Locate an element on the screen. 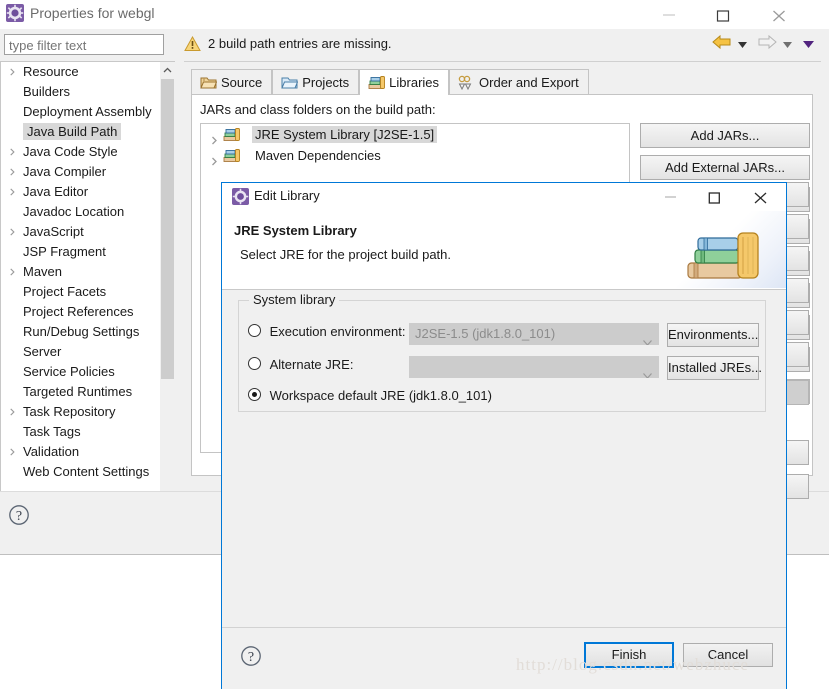 Image resolution: width=829 pixels, height=689 pixels. sidebar-item-label: Run/Debug Settings is located at coordinates (81, 331).